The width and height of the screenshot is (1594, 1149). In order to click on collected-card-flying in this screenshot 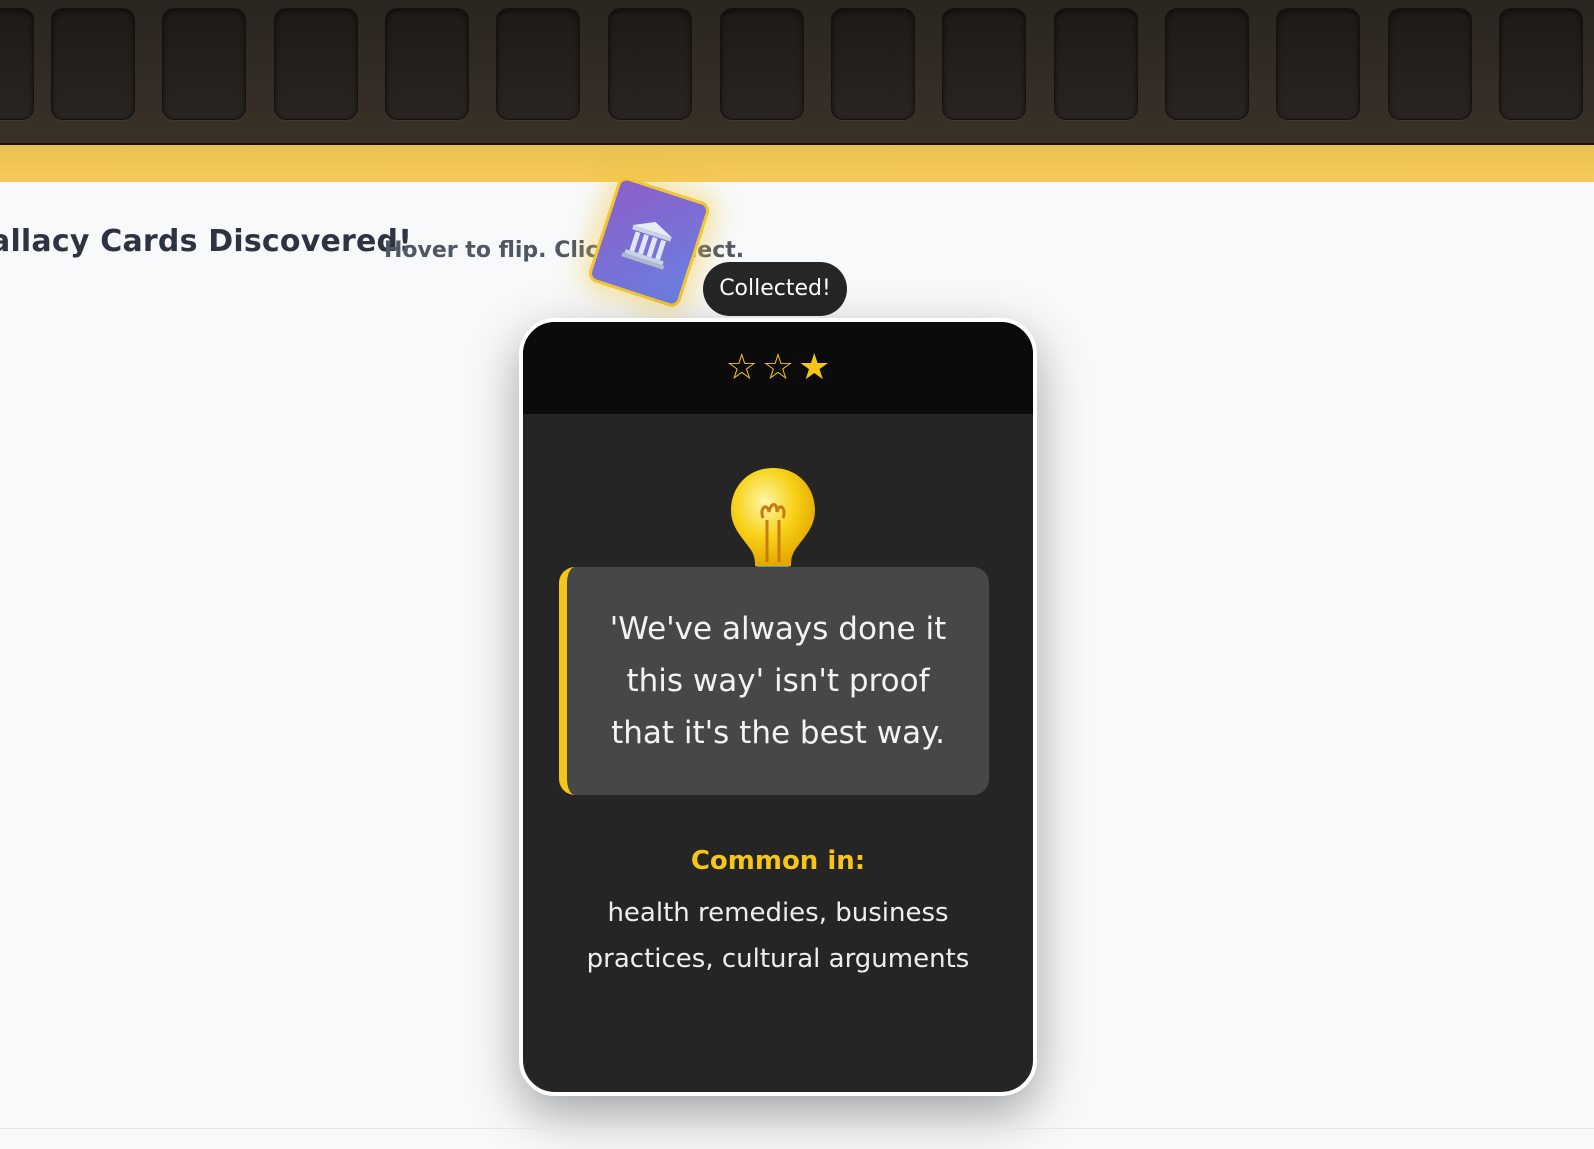, I will do `click(649, 242)`.